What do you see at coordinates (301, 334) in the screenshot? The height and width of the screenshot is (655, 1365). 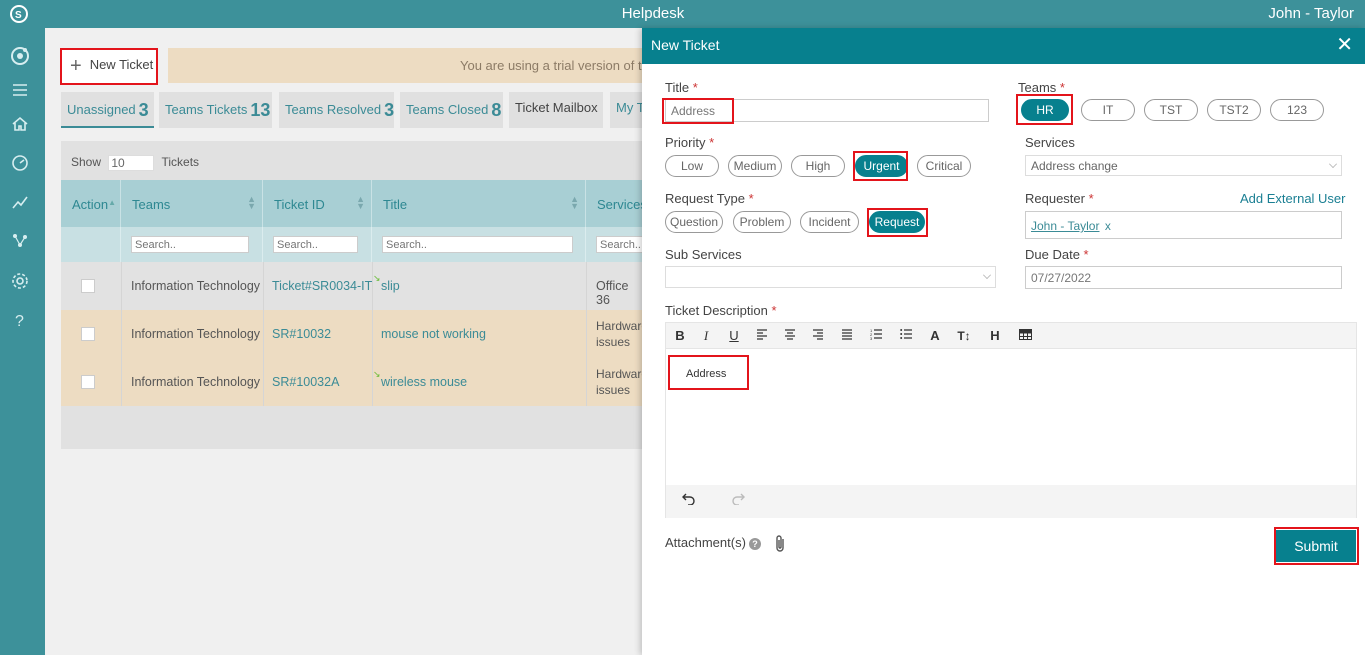 I see `row-ticket-id: SR#10032` at bounding box center [301, 334].